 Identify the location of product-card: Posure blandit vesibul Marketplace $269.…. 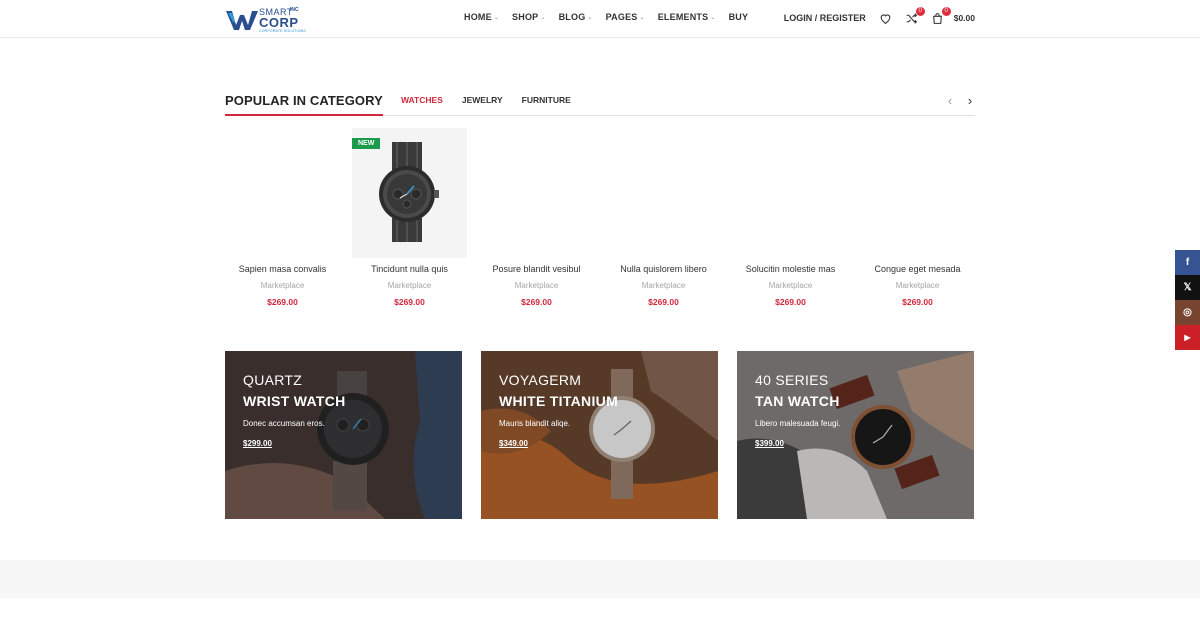
(542, 220).